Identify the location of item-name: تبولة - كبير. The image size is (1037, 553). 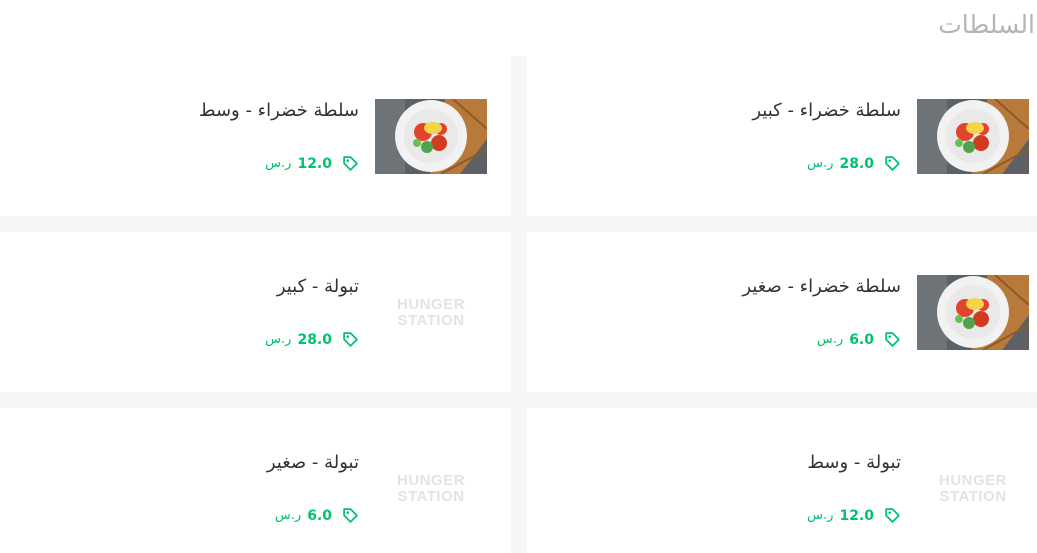
(317, 286).